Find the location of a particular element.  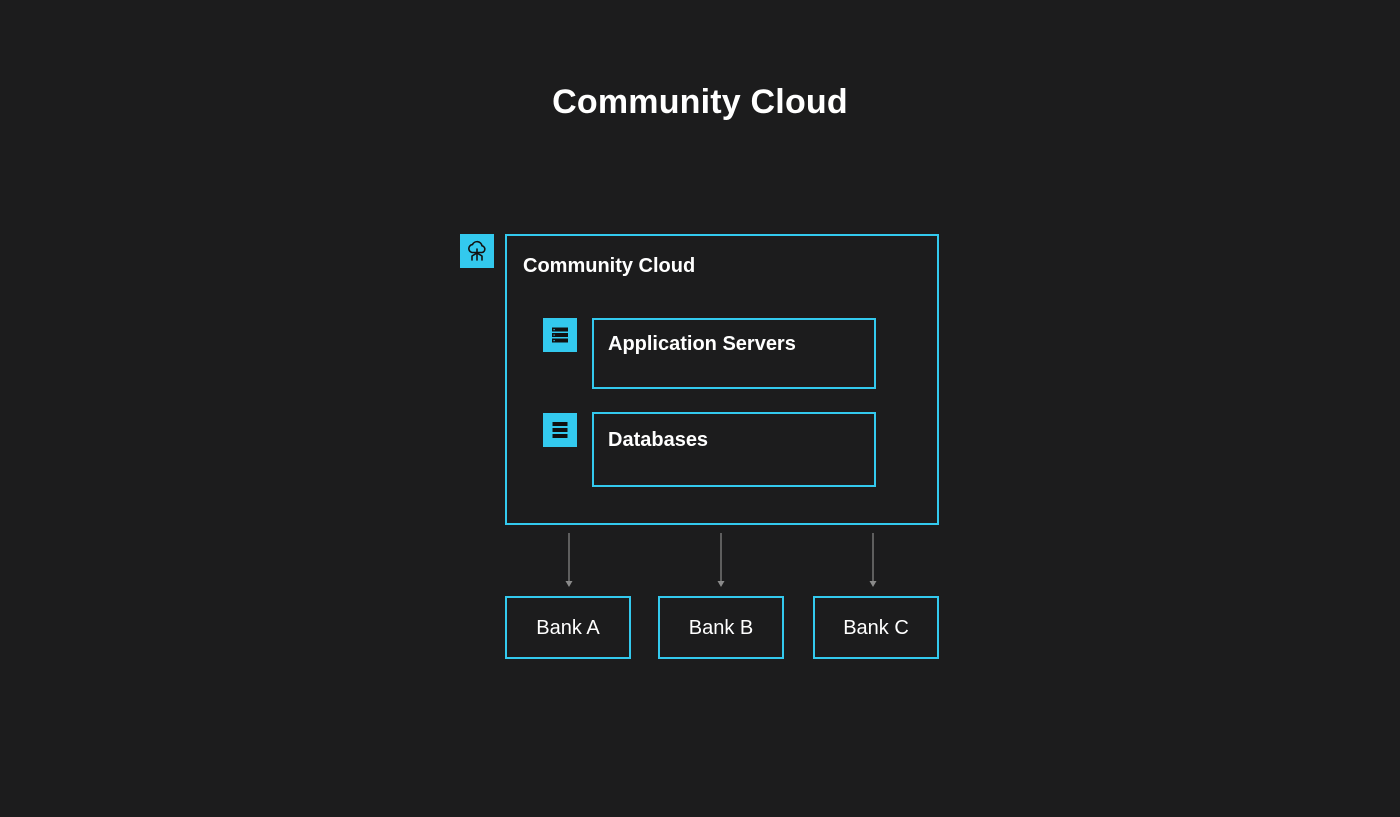

bank-b-label: Bank B is located at coordinates (721, 627).